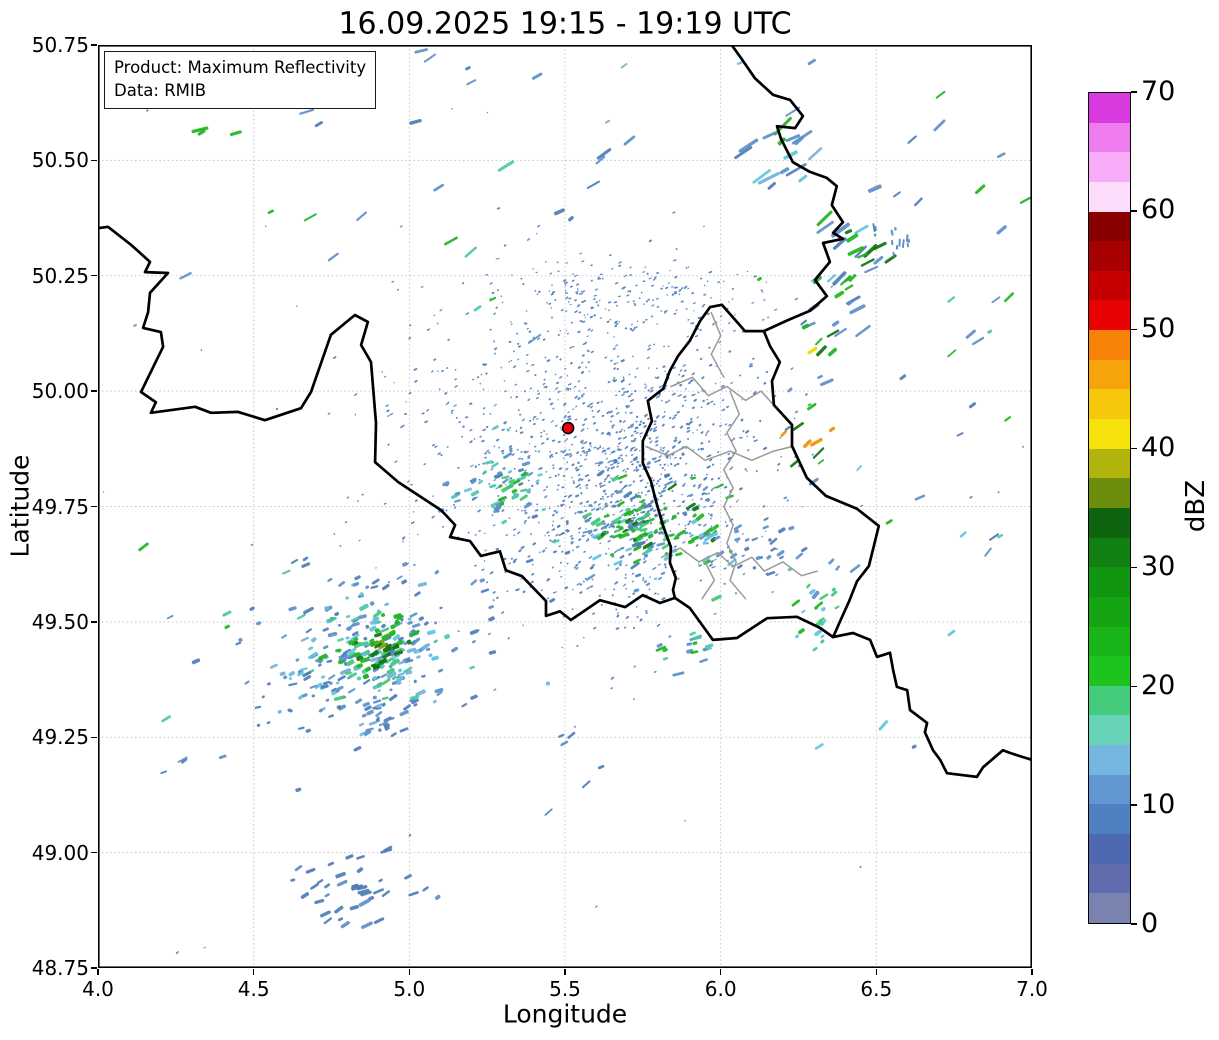 This screenshot has height=1040, width=1219. Describe the element at coordinates (60, 275) in the screenshot. I see `y-tick-label: 50.25` at that location.